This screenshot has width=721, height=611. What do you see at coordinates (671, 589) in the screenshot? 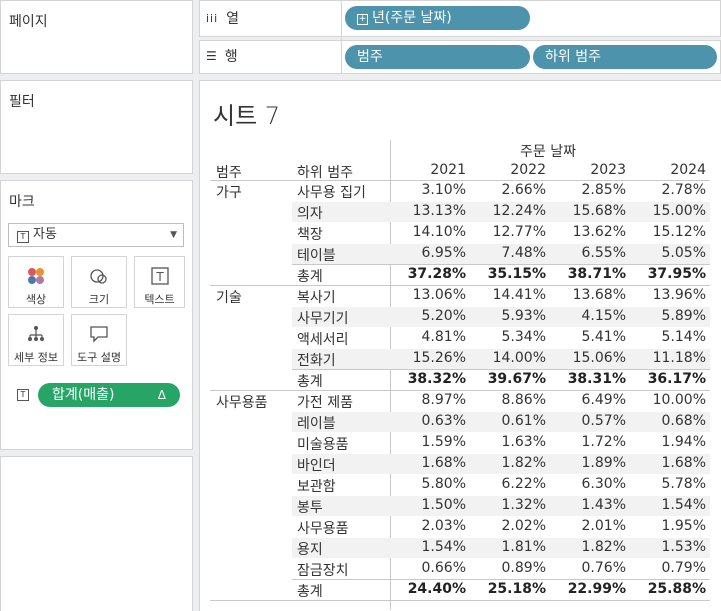
I see `total-value: 25.88%` at bounding box center [671, 589].